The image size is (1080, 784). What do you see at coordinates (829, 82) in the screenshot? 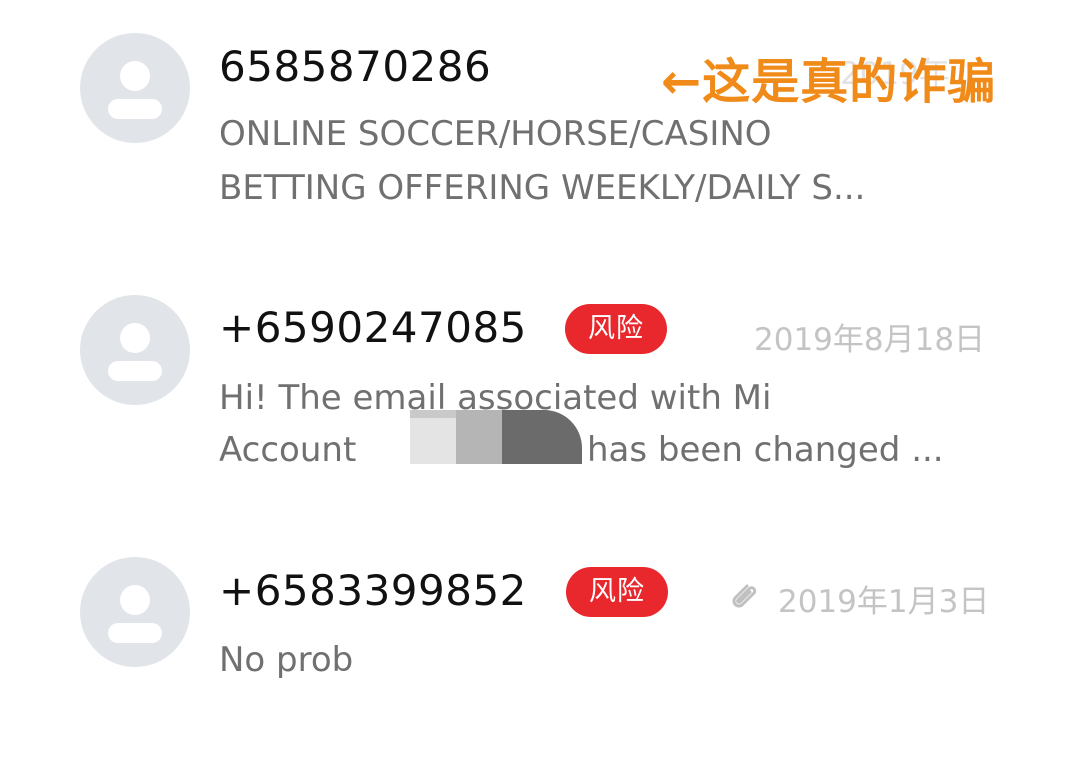
I see `scam-annotation: ←这是真的诈骗` at bounding box center [829, 82].